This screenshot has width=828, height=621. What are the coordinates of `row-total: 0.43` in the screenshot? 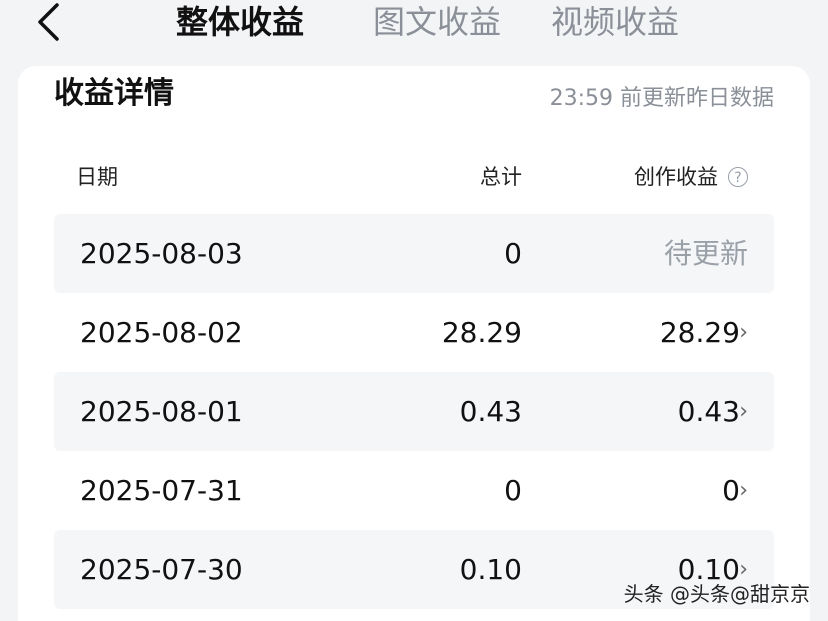 It's located at (490, 411).